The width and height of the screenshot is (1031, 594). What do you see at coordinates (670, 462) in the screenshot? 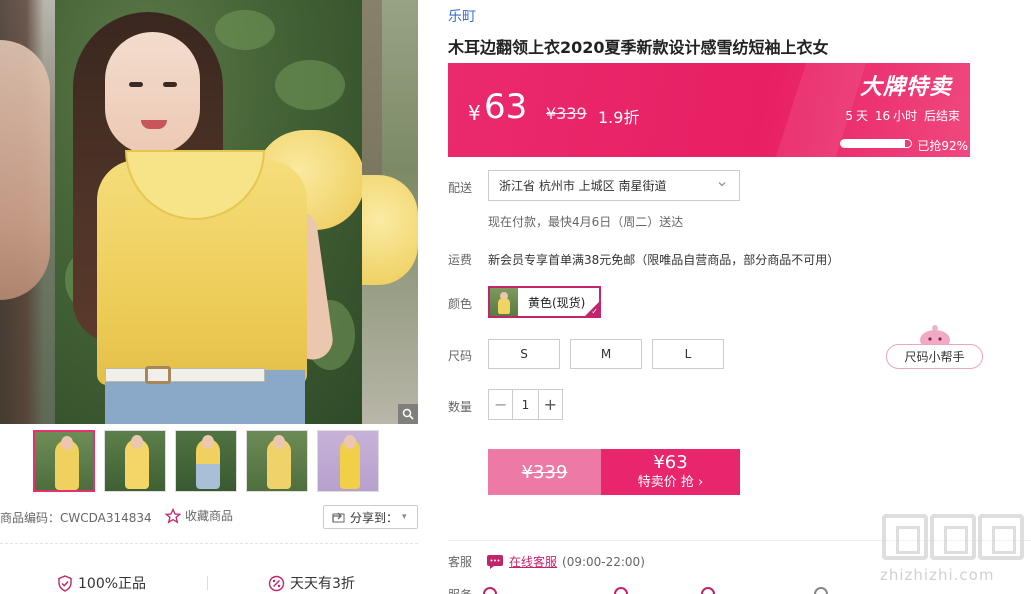
I see `buy-price: ¥63` at bounding box center [670, 462].